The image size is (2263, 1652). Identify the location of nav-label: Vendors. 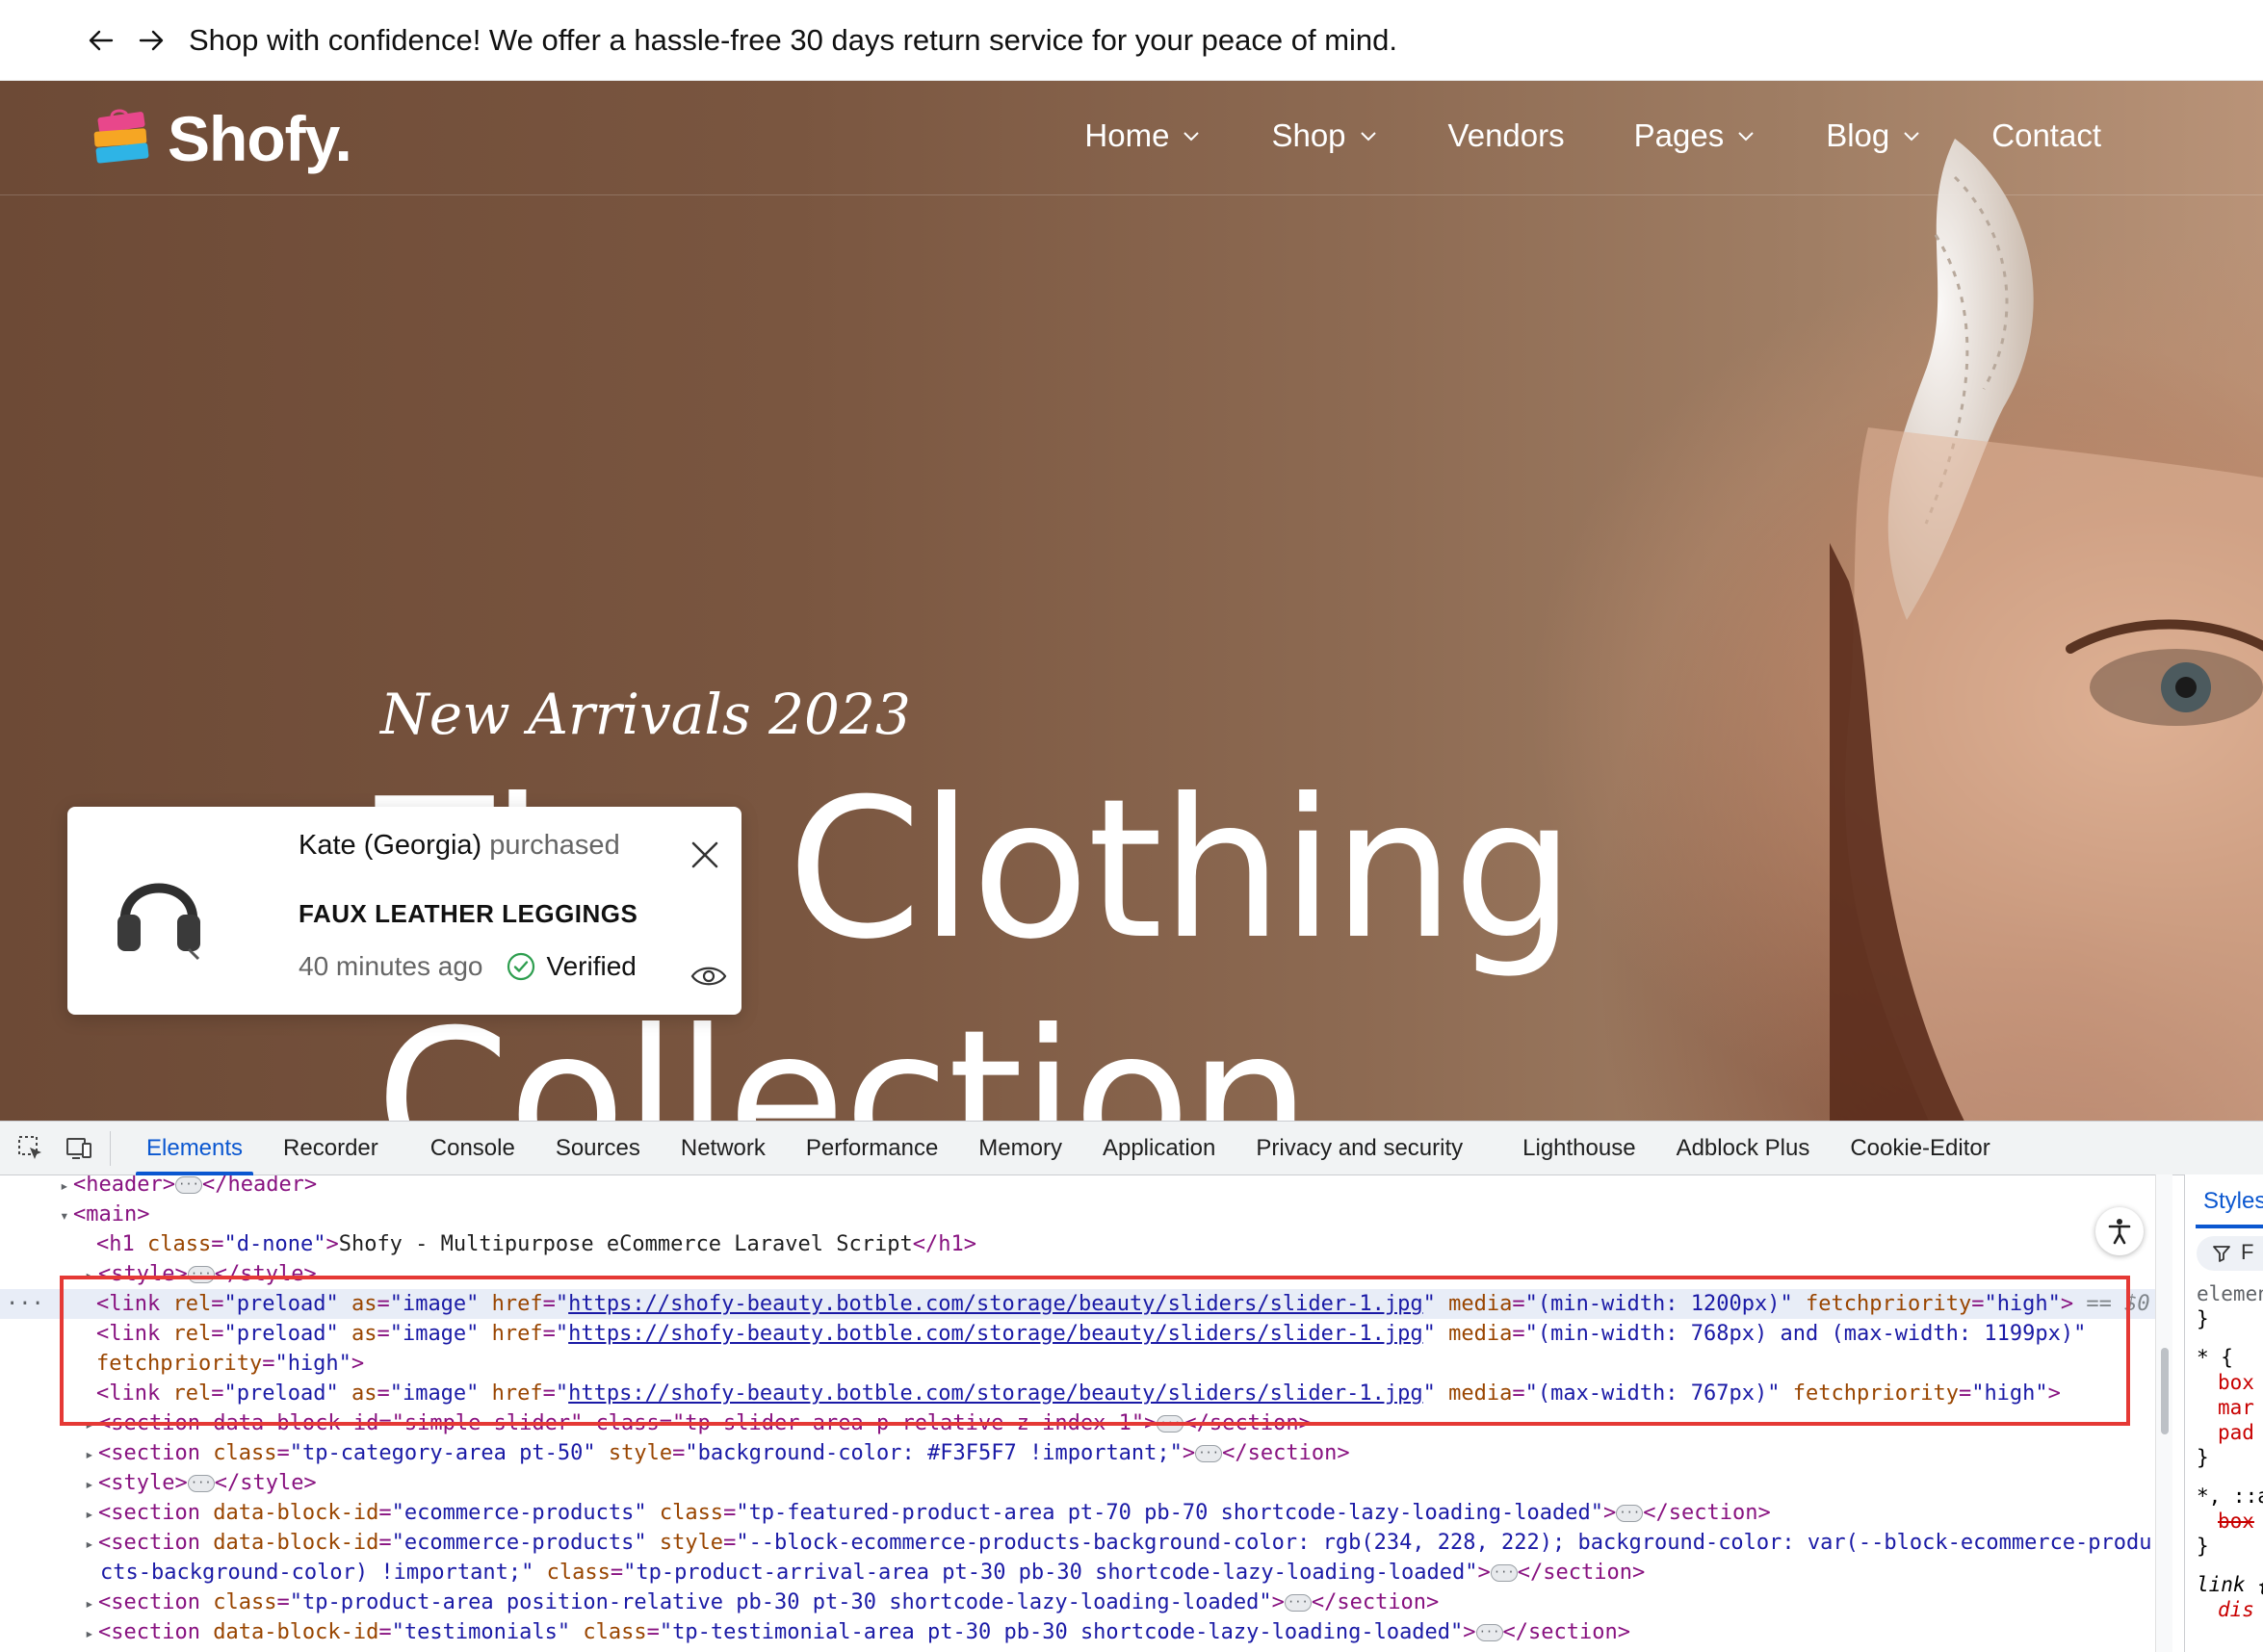
(1506, 135).